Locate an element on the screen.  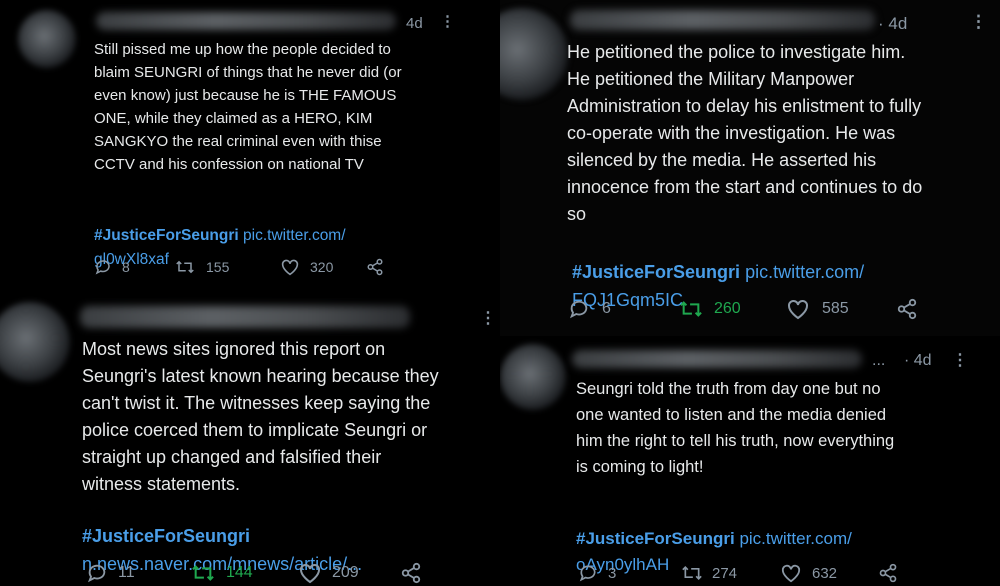
reply-count: 6 is located at coordinates (606, 308).